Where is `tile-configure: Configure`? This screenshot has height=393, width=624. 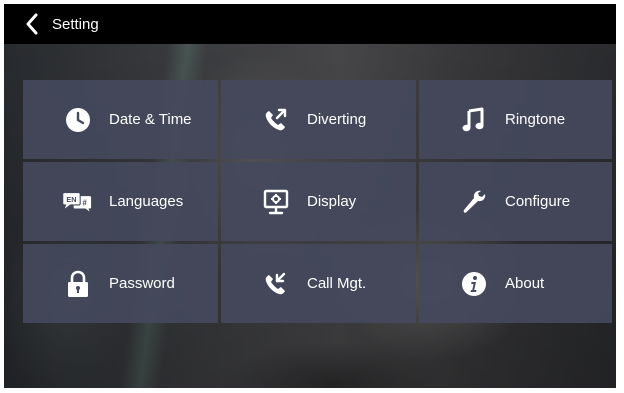 tile-configure: Configure is located at coordinates (515, 201).